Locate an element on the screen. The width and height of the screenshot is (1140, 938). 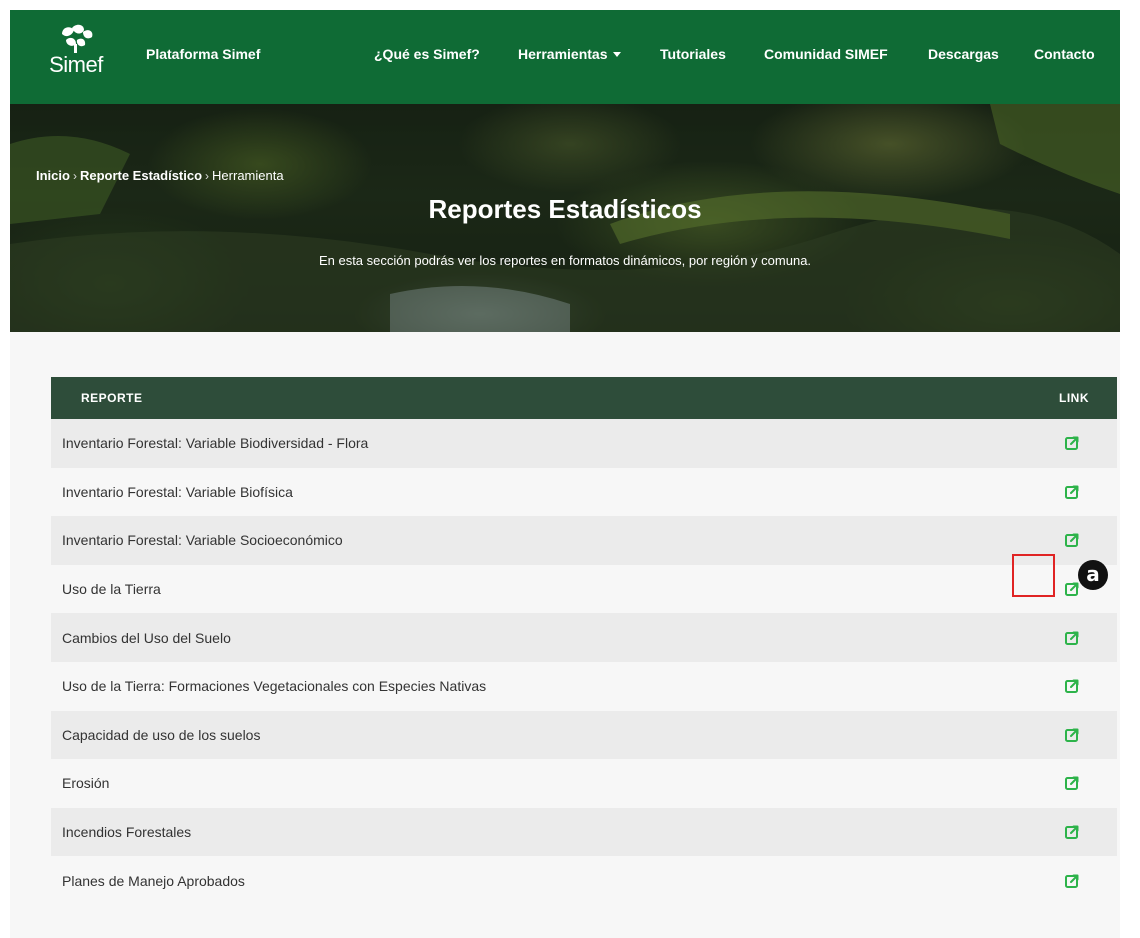
breadcrumb-herramienta: Herramienta is located at coordinates (248, 175).